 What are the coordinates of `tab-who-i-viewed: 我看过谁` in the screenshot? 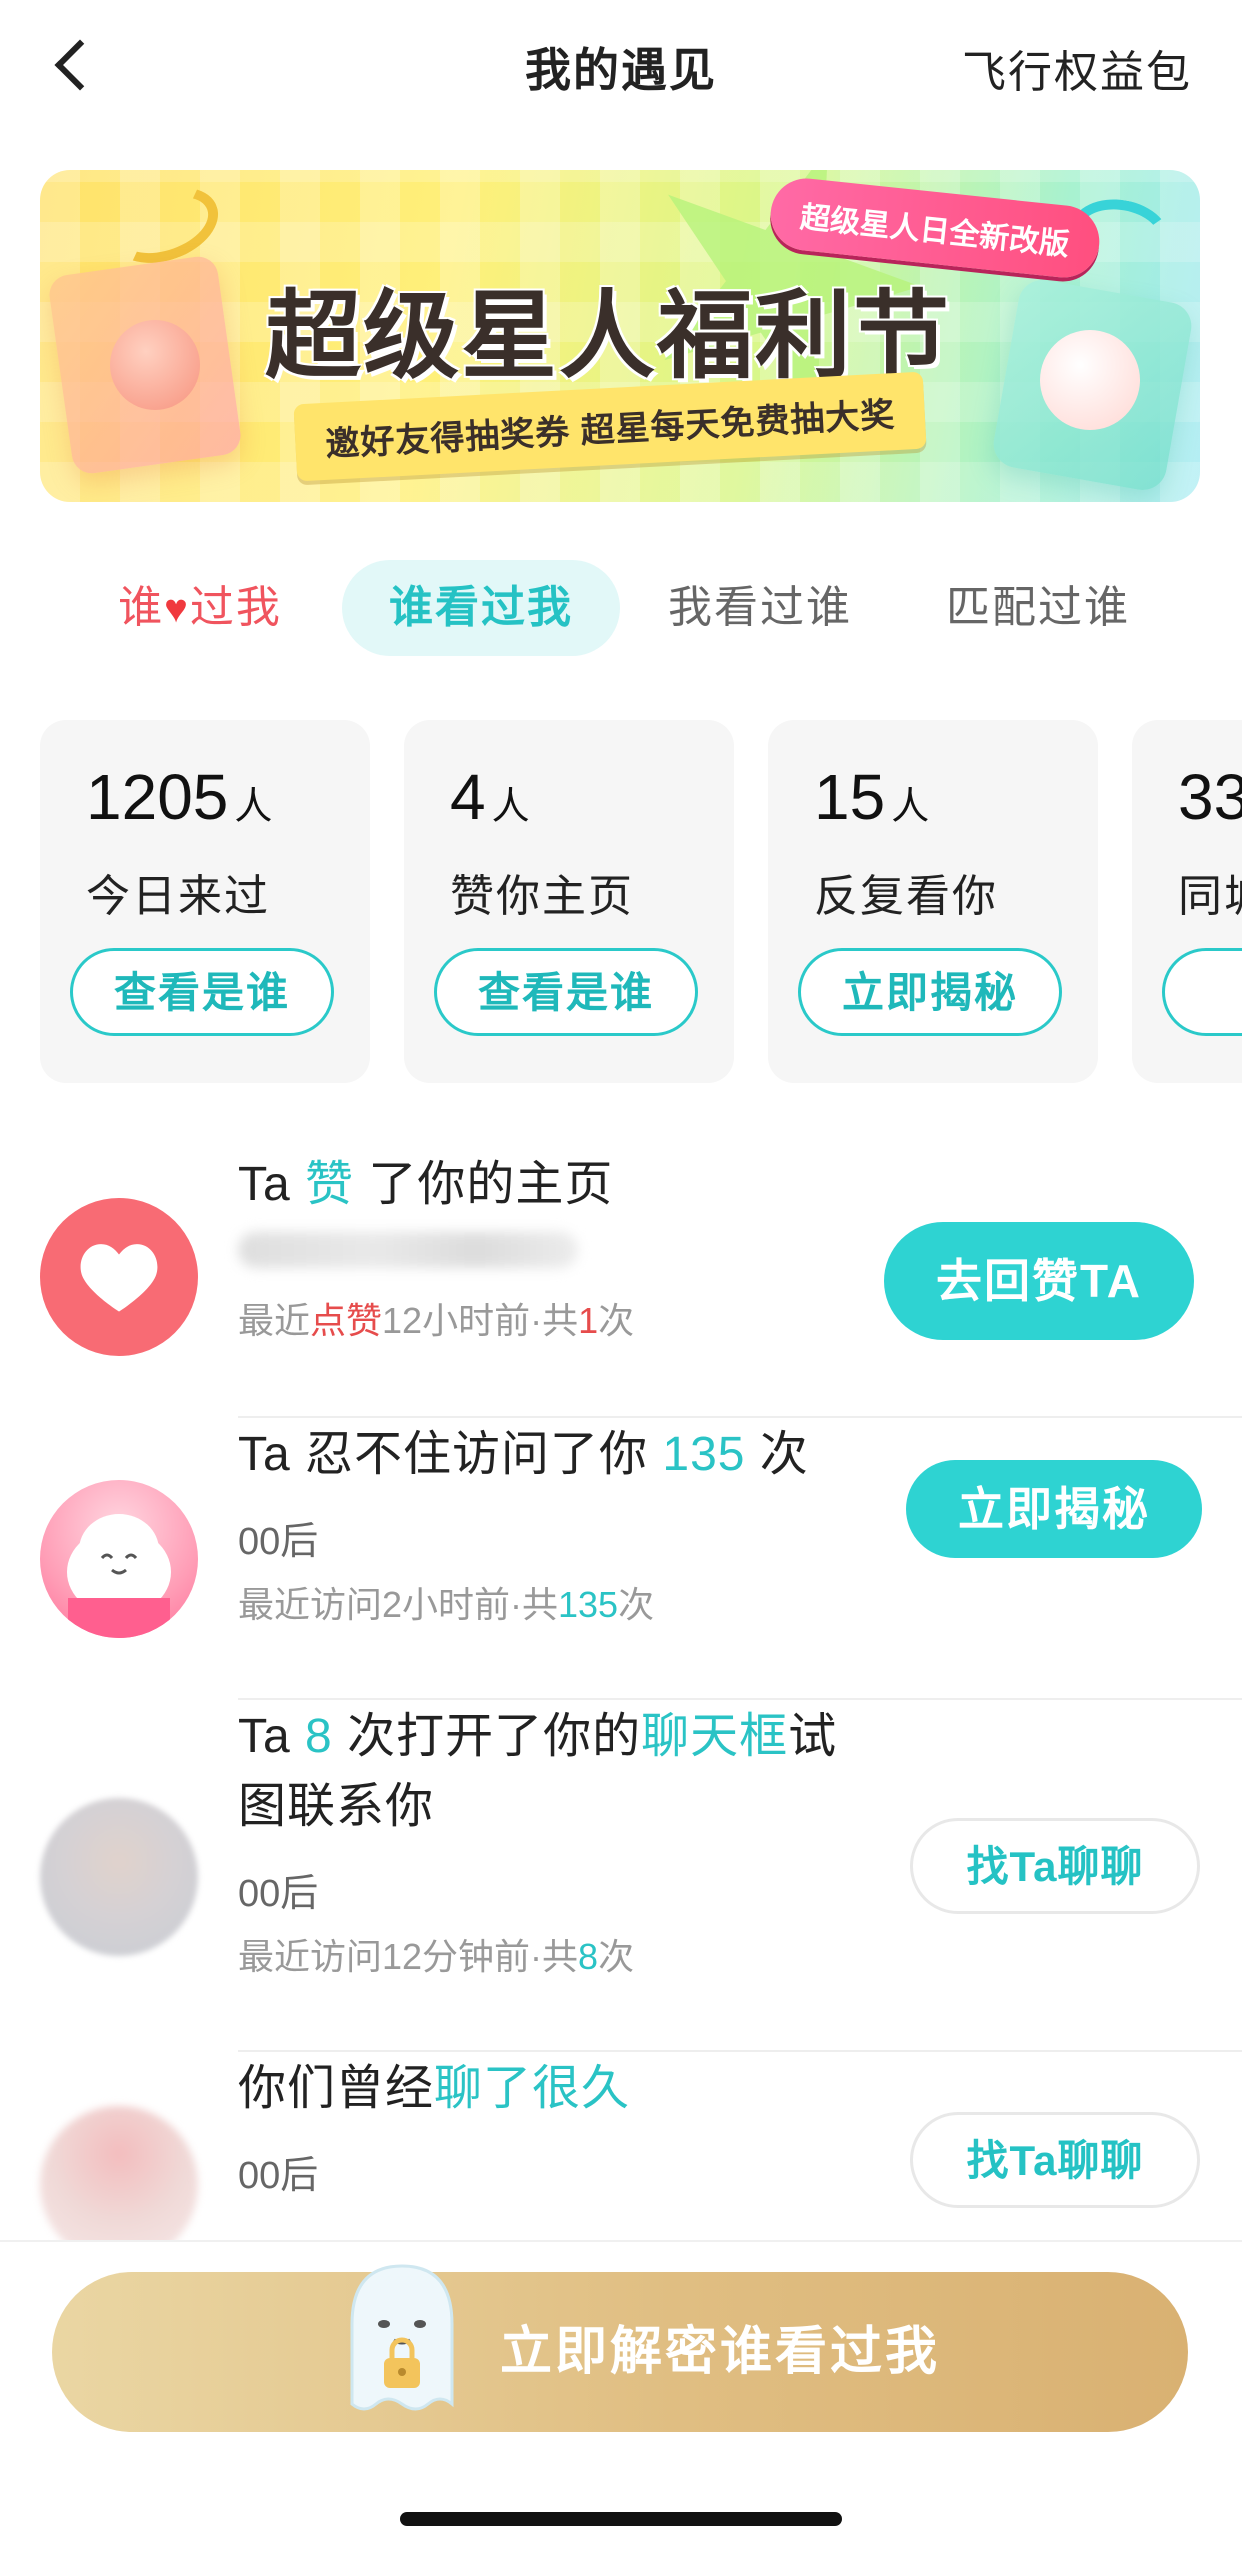 It's located at (760, 608).